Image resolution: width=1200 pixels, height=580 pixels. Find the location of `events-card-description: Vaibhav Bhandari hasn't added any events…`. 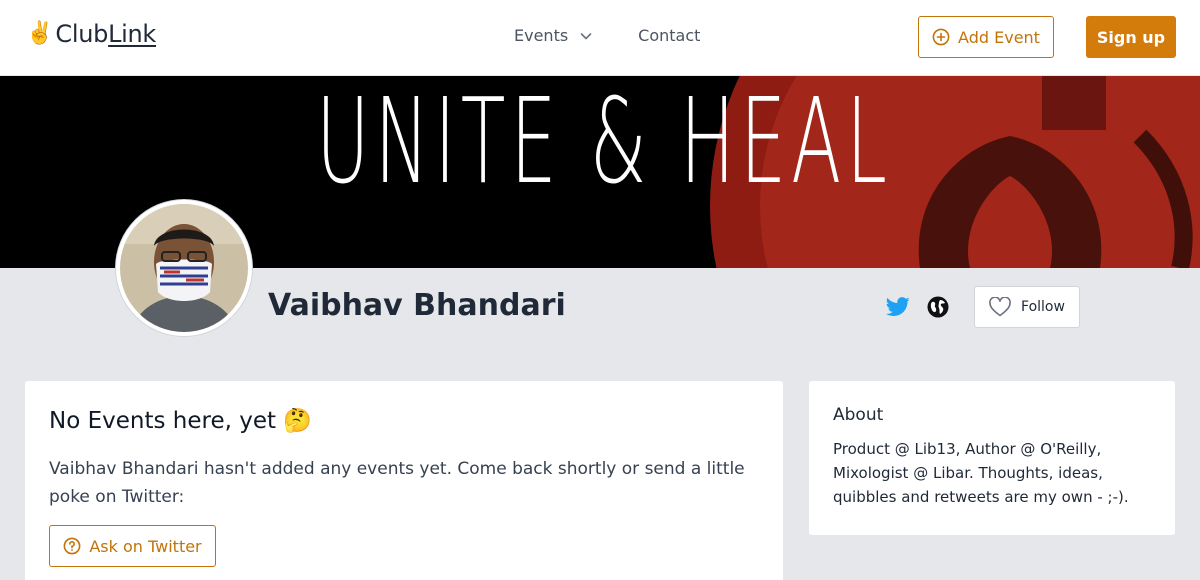

events-card-description: Vaibhav Bhandari hasn't added any events… is located at coordinates (397, 483).